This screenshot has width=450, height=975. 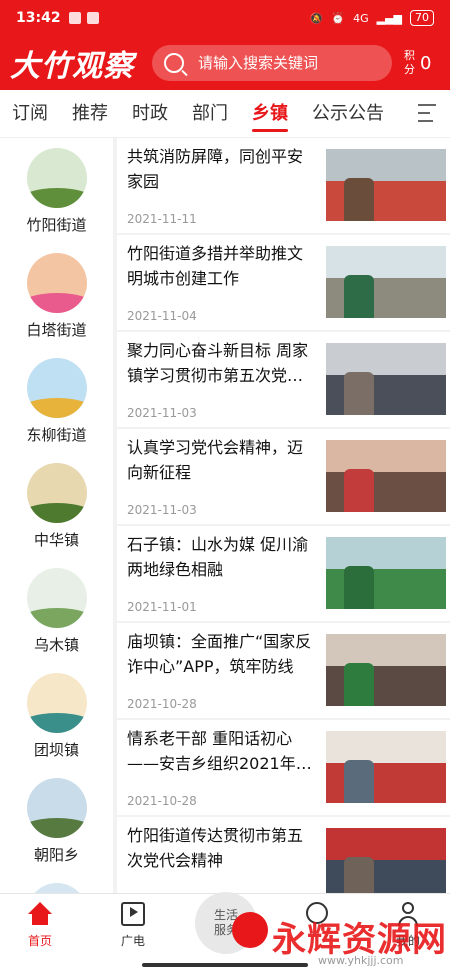 I want to click on notification-icon, so click(x=74, y=18).